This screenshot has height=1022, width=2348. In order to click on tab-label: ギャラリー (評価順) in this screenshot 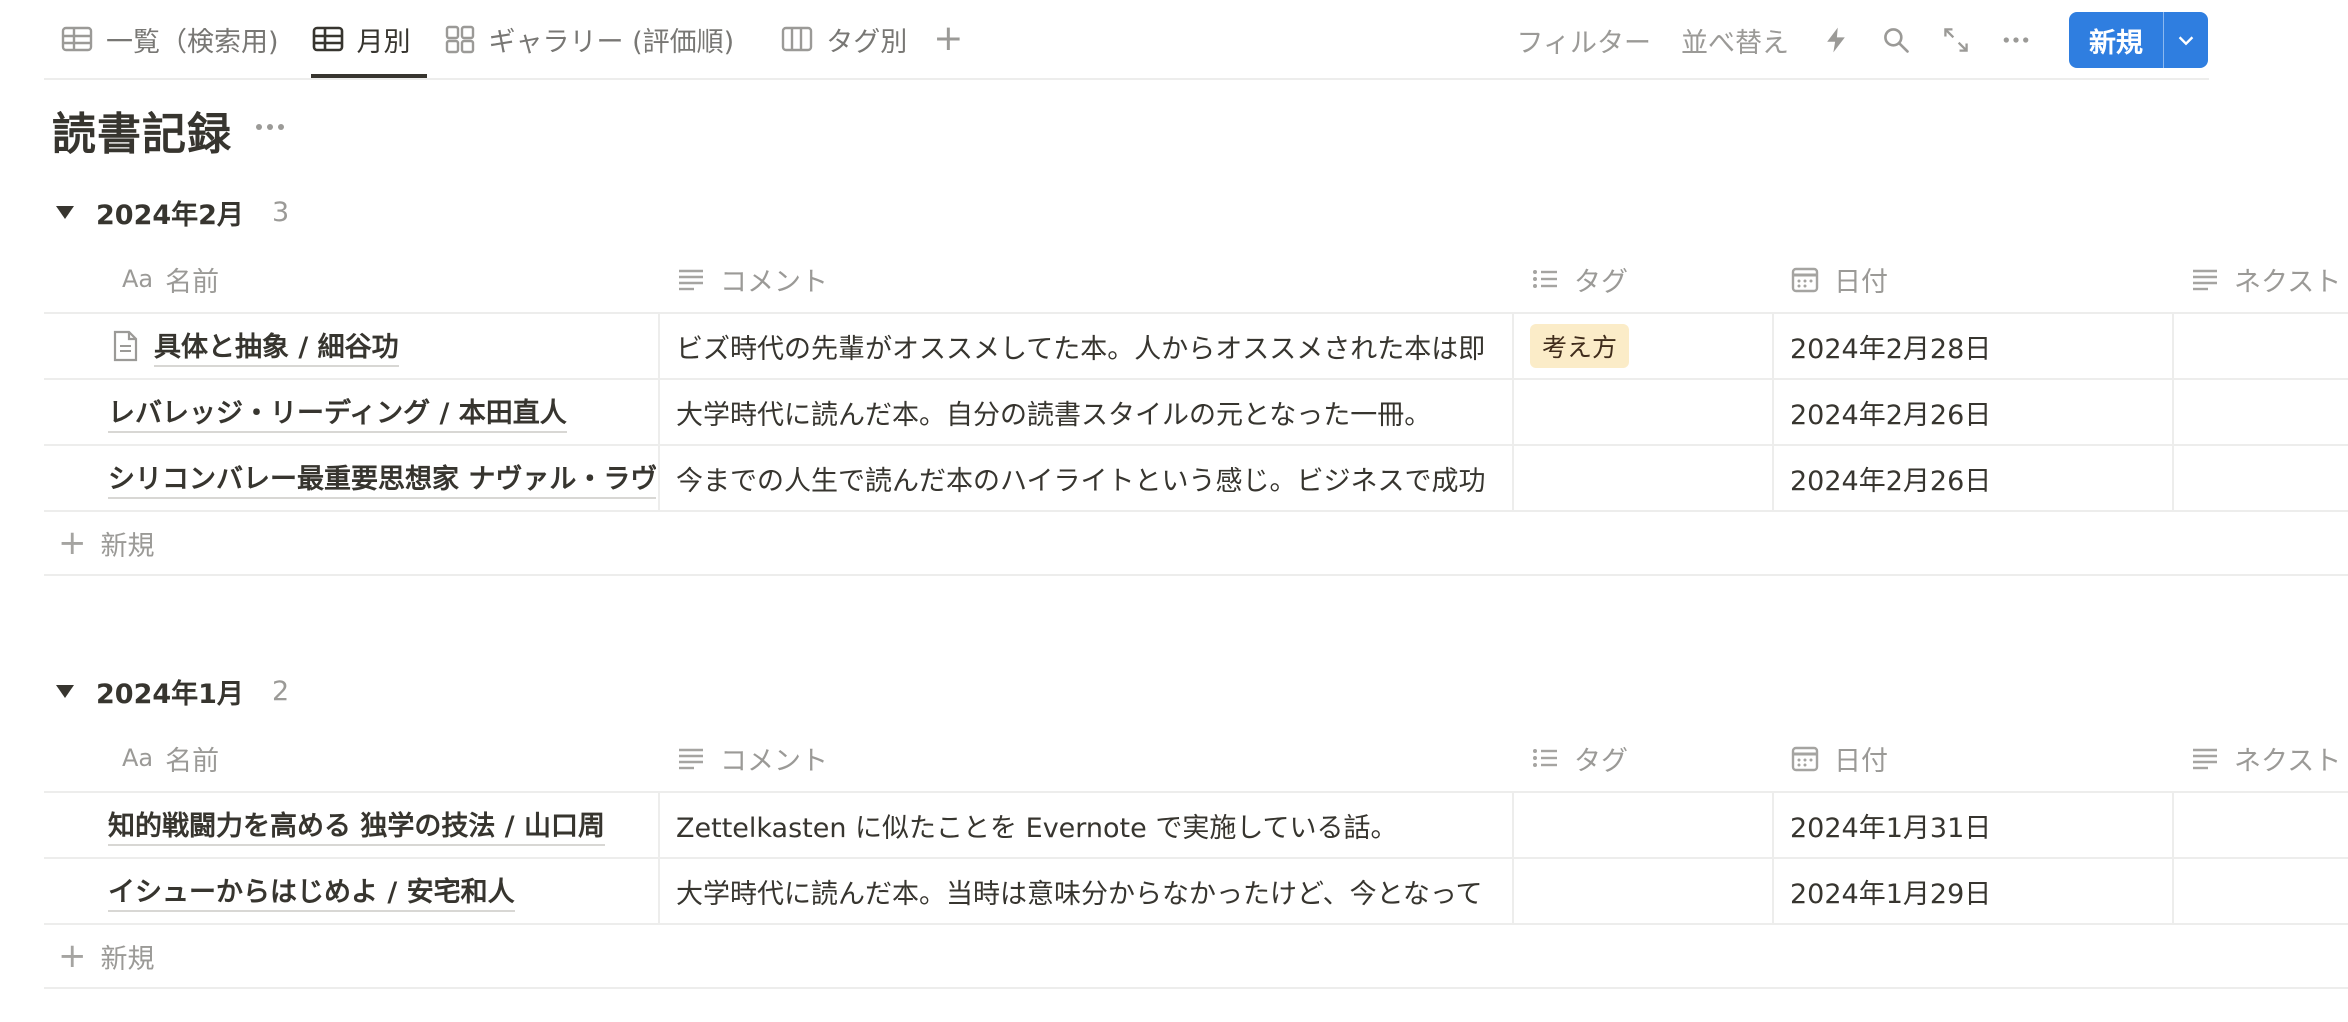, I will do `click(611, 42)`.